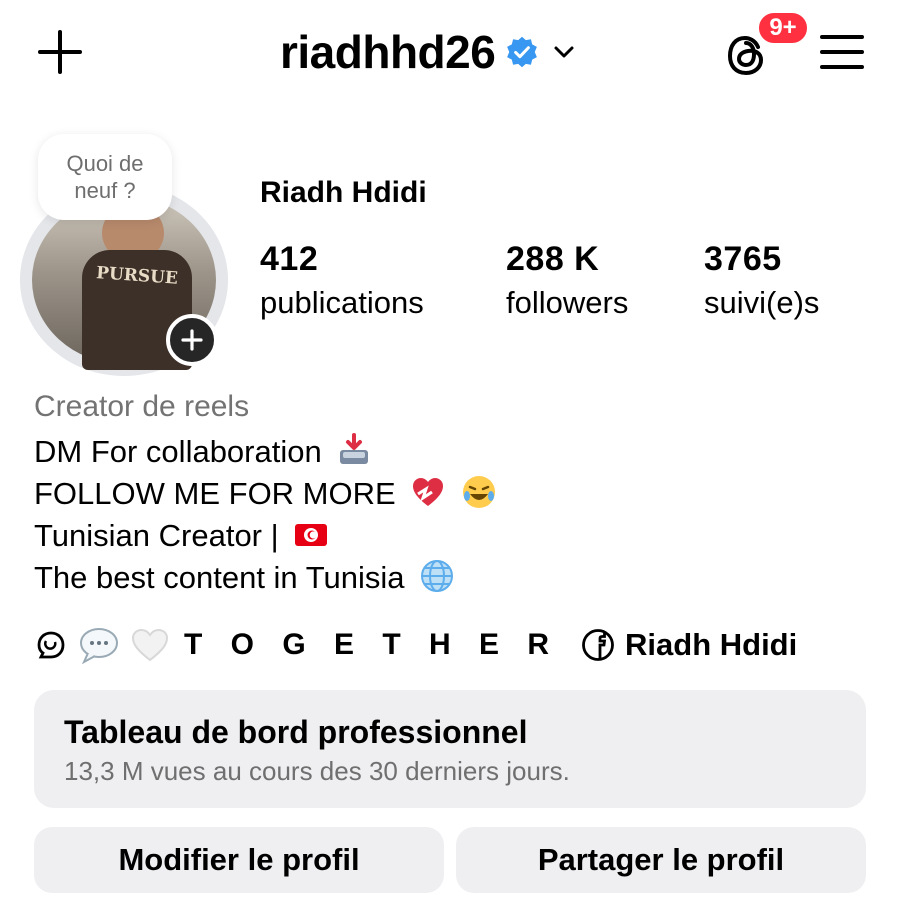 The width and height of the screenshot is (900, 904). Describe the element at coordinates (342, 302) in the screenshot. I see `stat-label: publications` at that location.